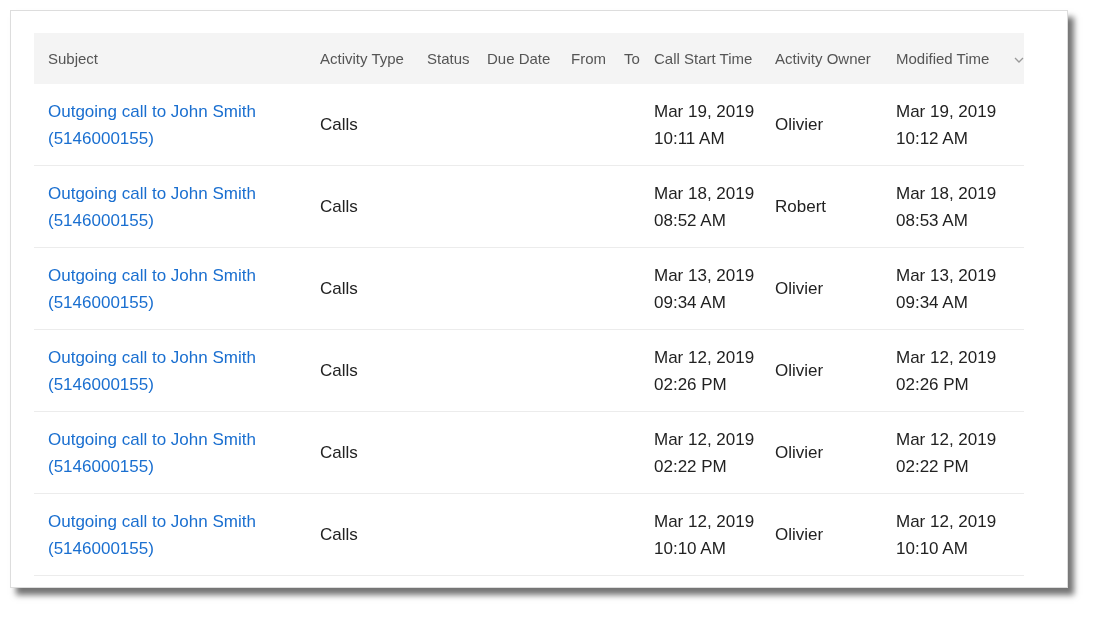 Image resolution: width=1100 pixels, height=620 pixels. I want to click on table-cell-text: Mar 18, 2019 08:52 AM, so click(705, 207).